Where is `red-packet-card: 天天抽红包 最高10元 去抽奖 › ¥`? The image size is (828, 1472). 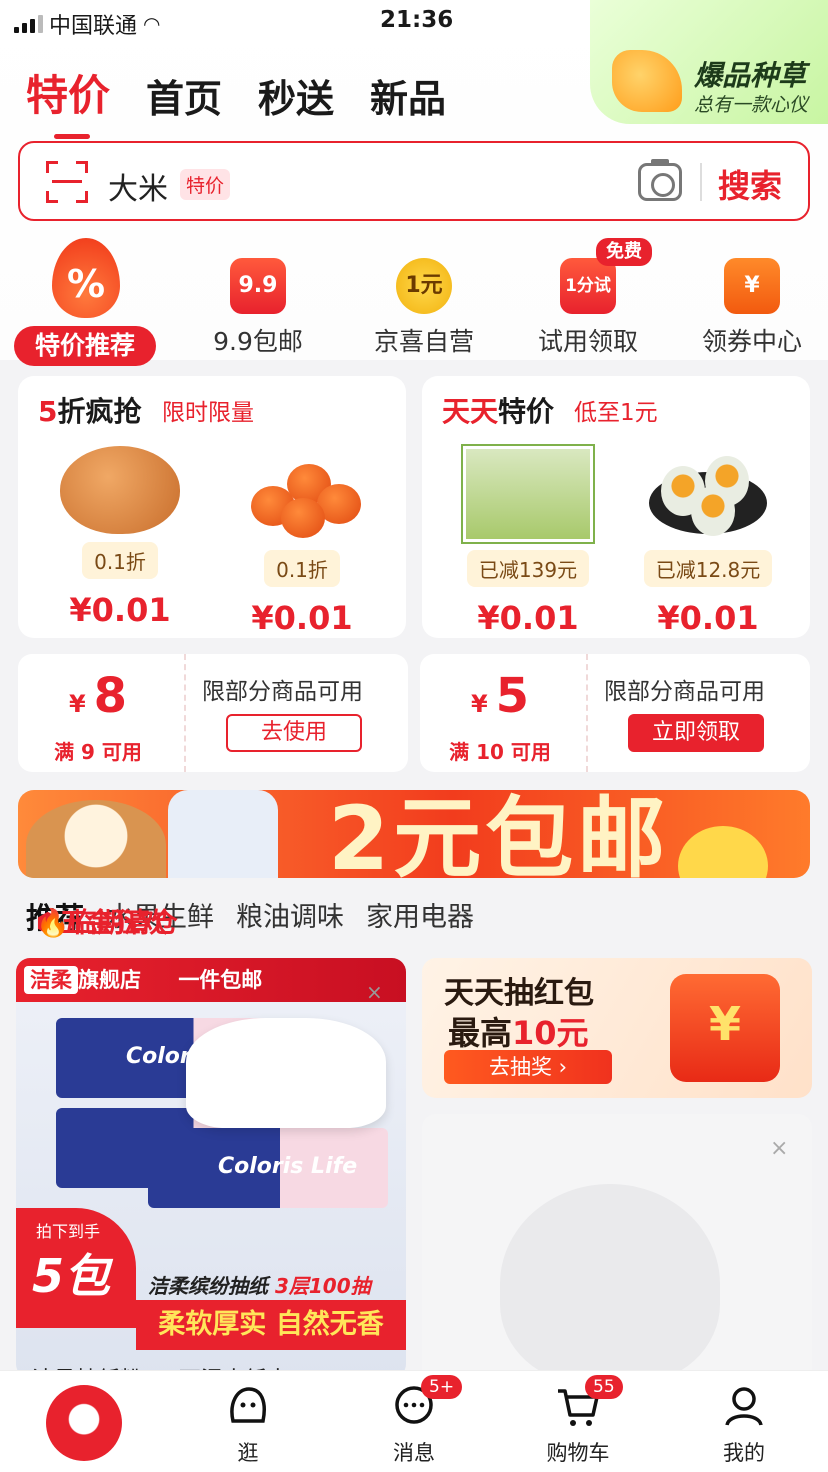
red-packet-card: 天天抽红包 最高10元 去抽奖 › ¥ is located at coordinates (617, 1028).